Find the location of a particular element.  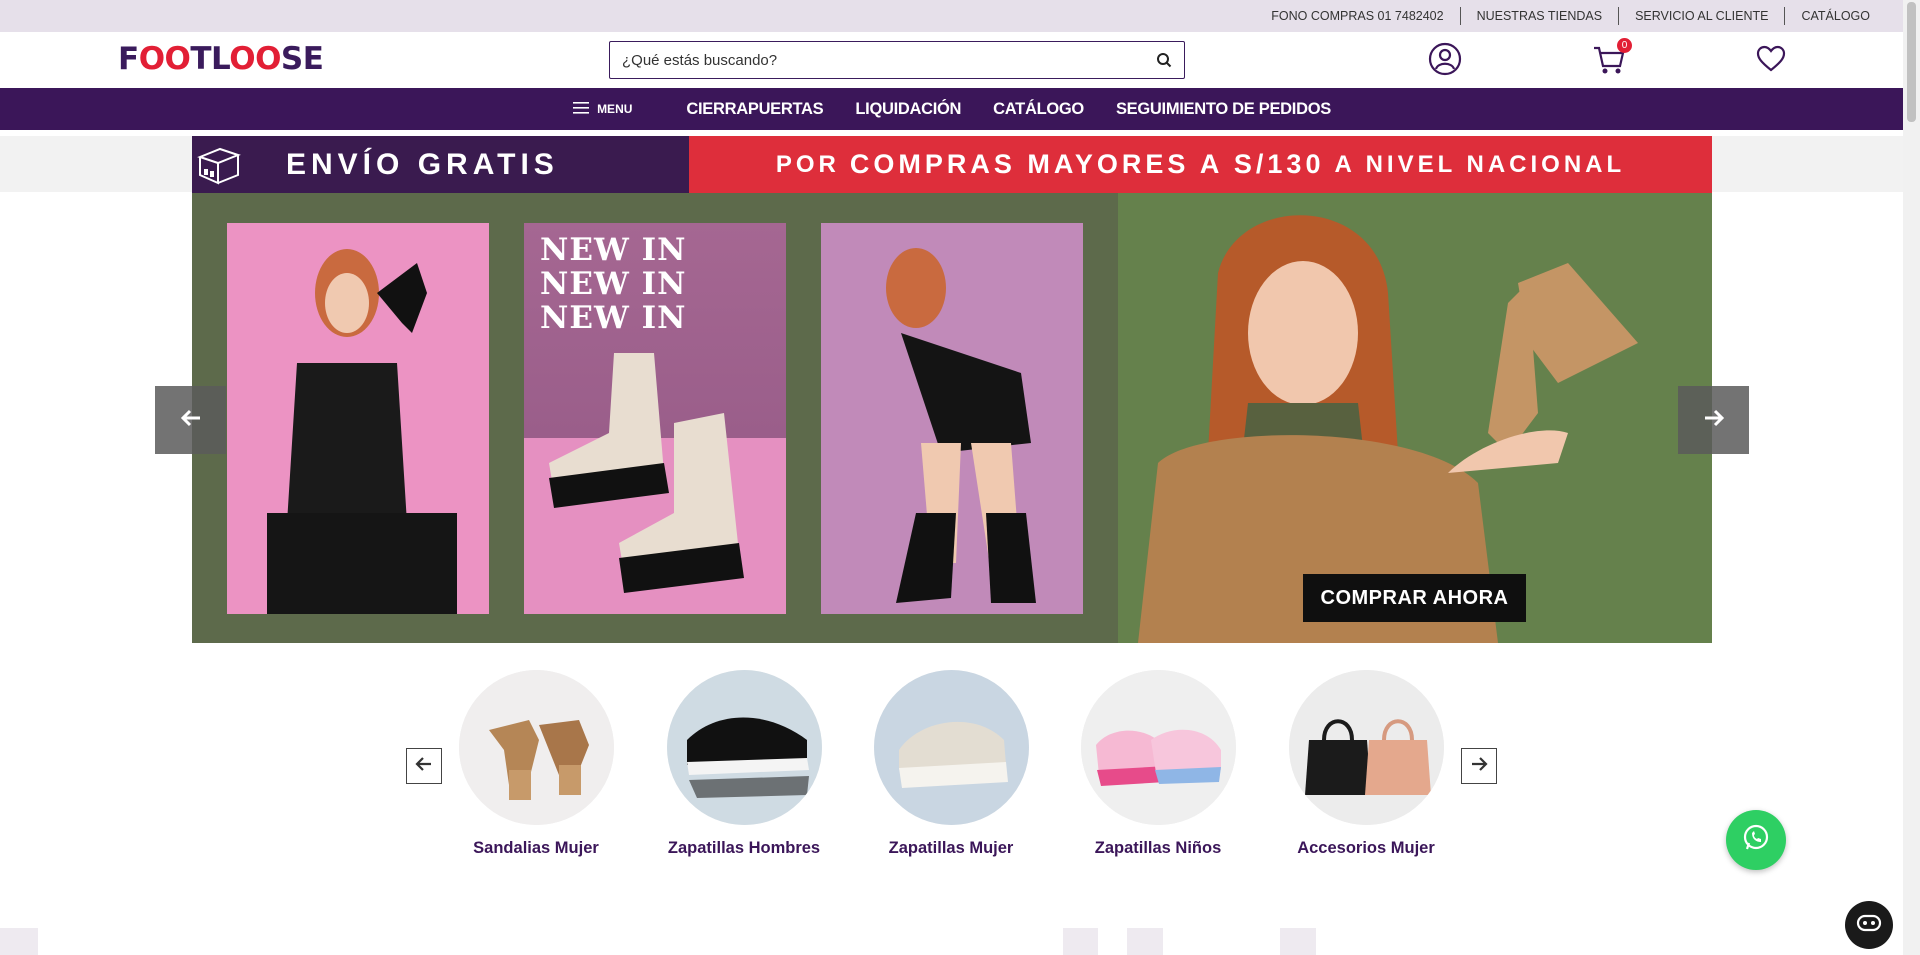

menu-button: MENU is located at coordinates (602, 109).